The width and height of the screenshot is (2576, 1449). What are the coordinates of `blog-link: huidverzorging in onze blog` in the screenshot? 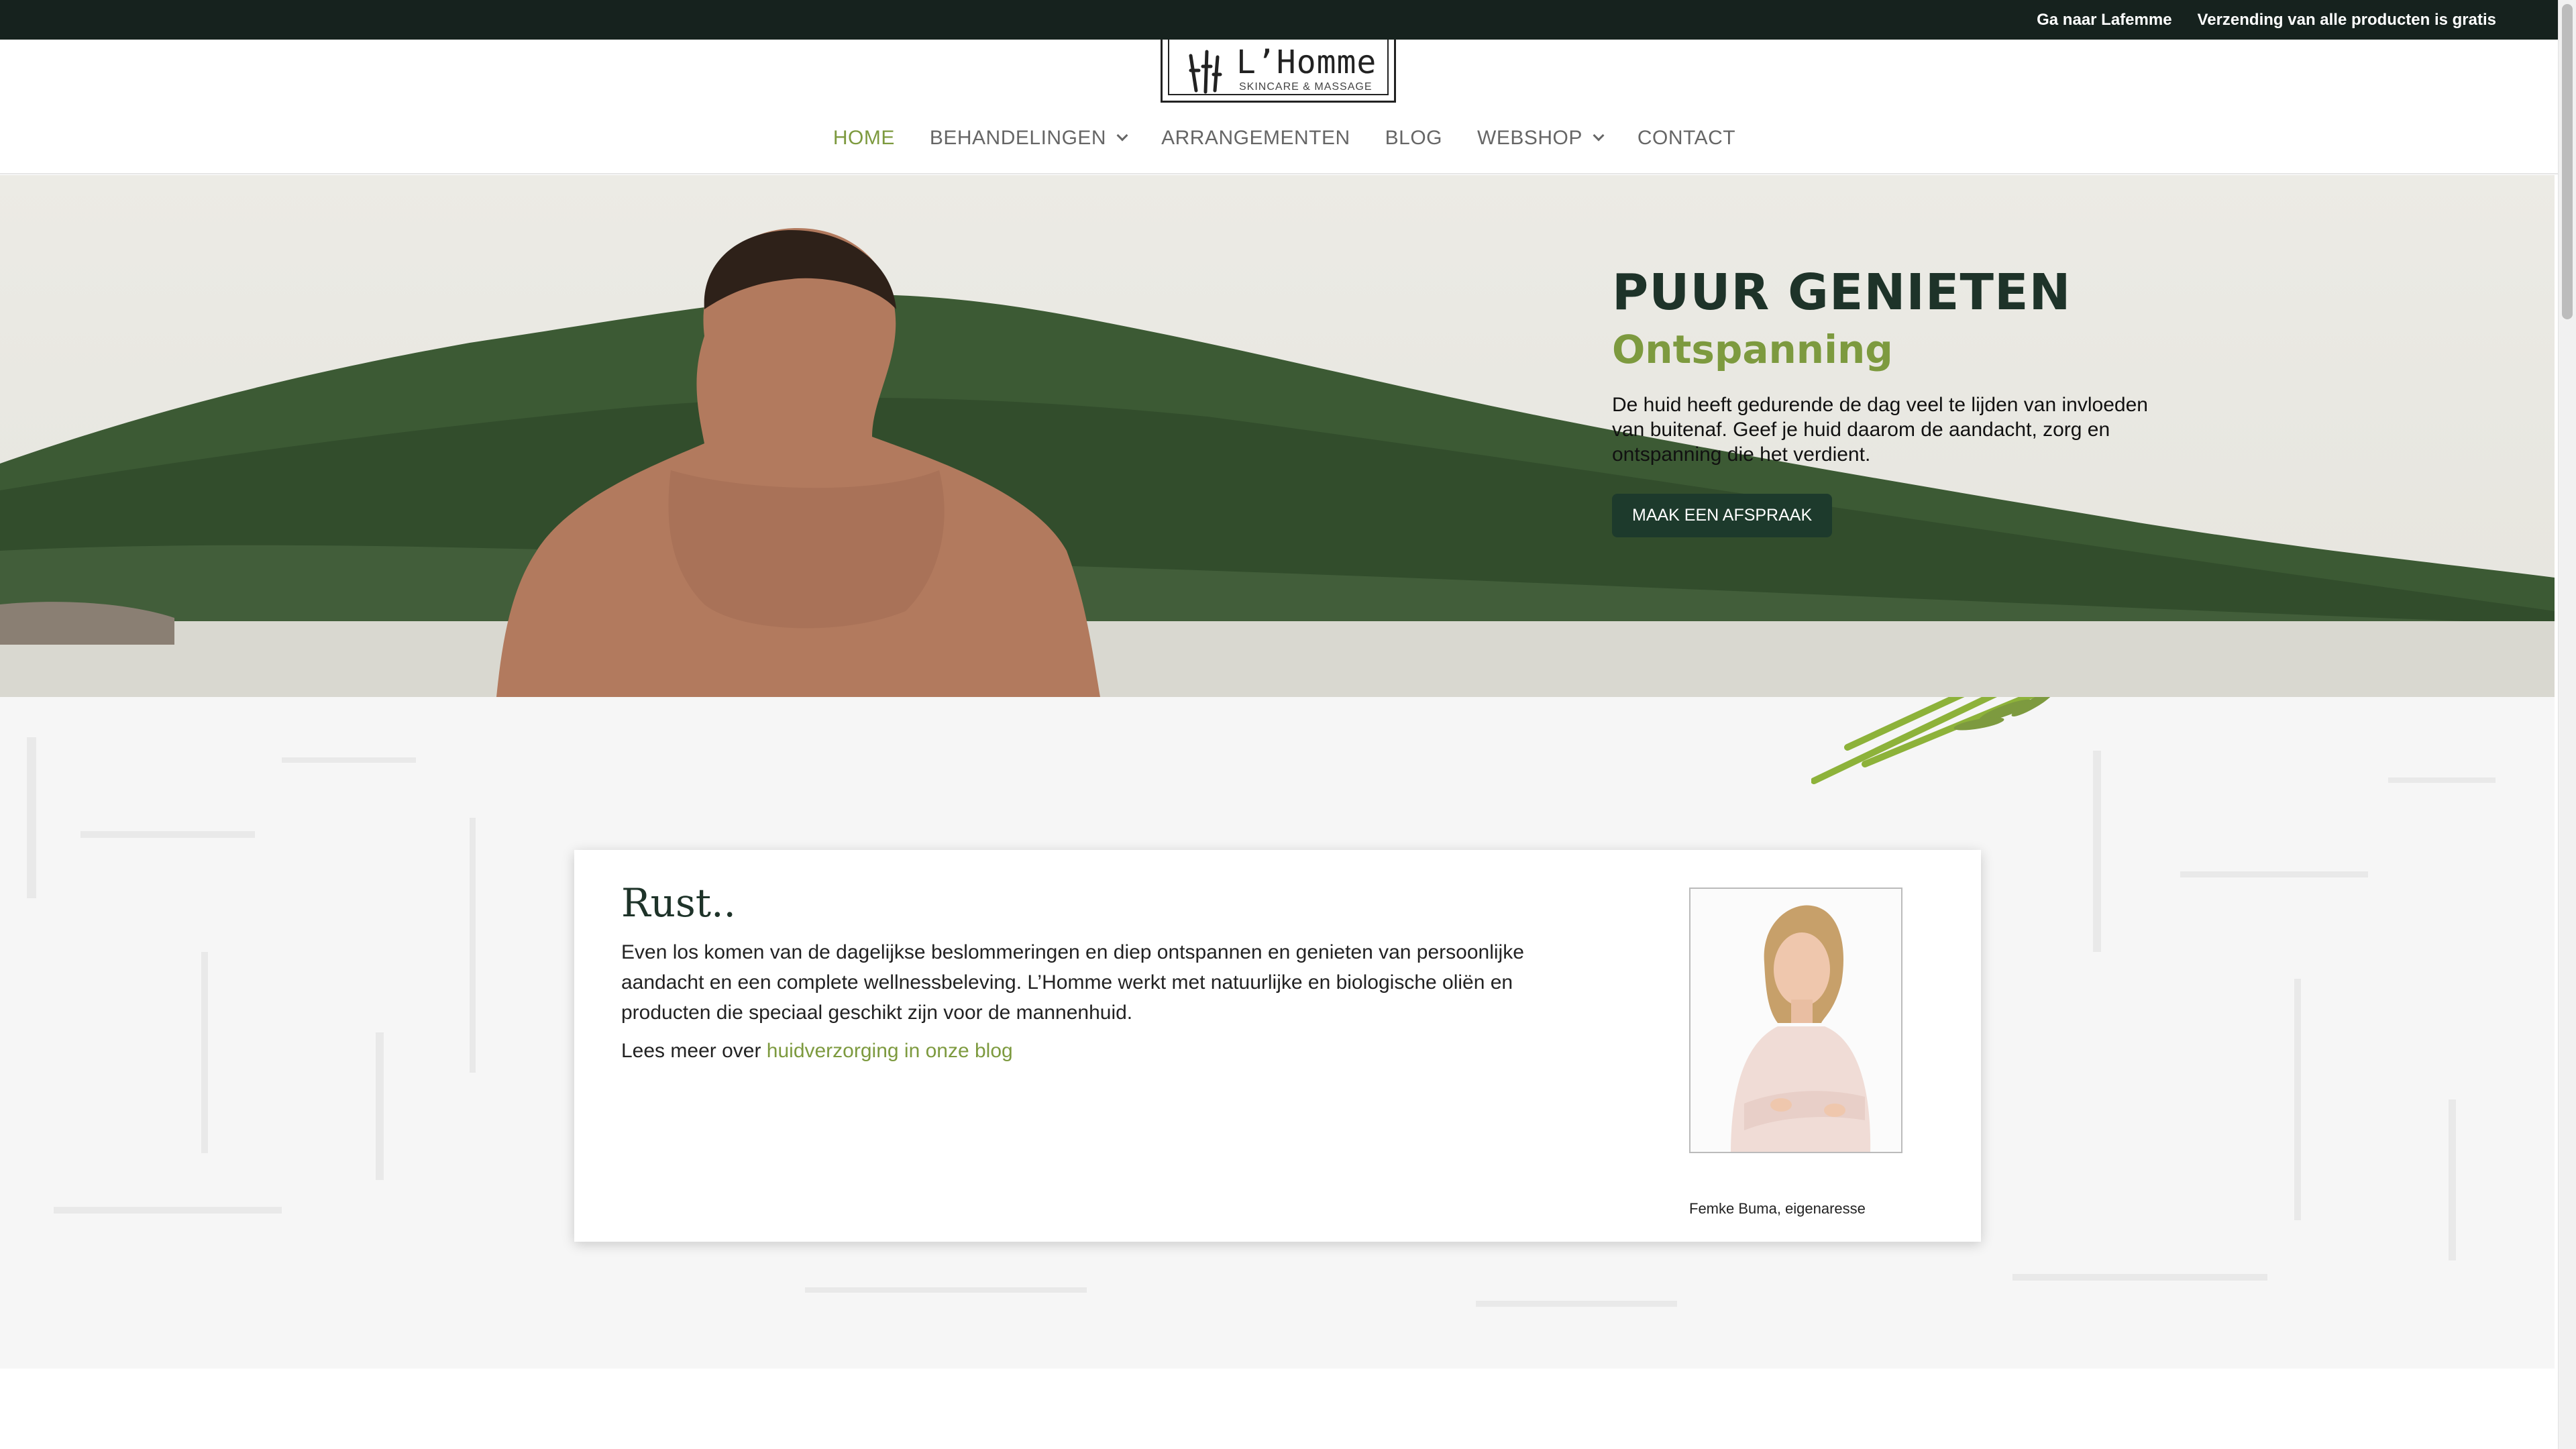 It's located at (890, 1051).